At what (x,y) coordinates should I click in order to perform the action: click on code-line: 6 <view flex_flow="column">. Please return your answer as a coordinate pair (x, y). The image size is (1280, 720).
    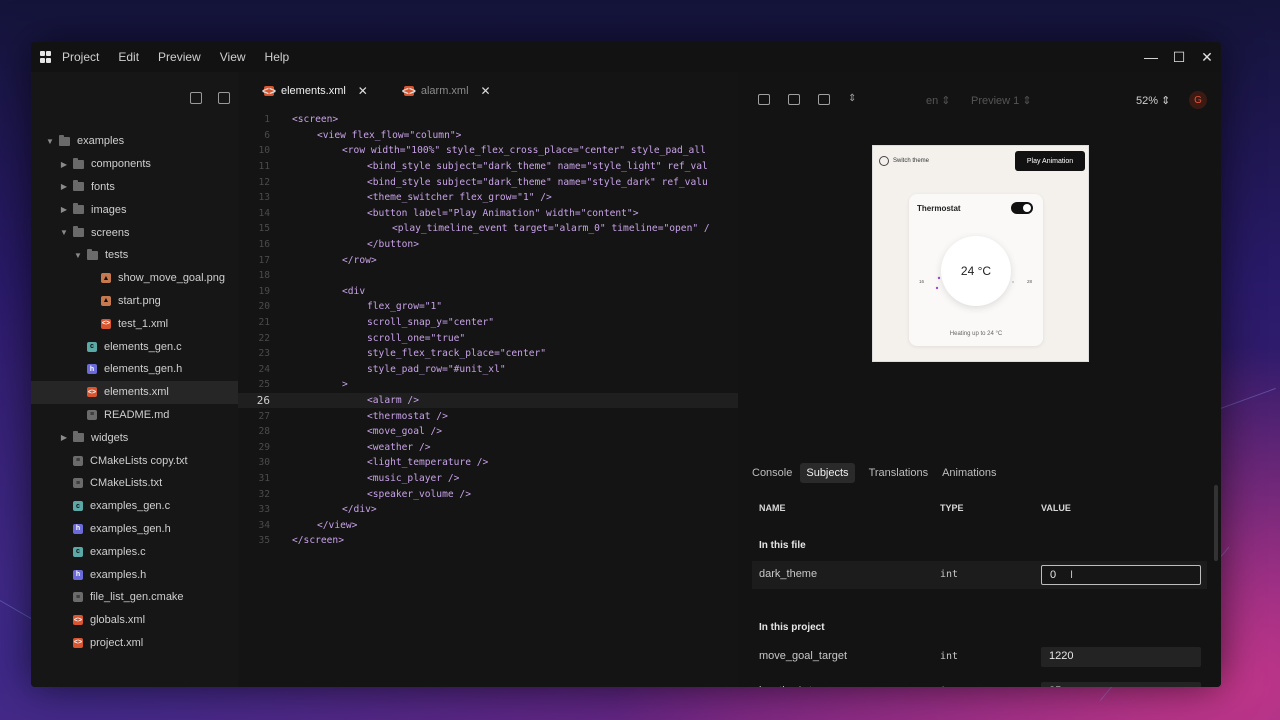
    Looking at the image, I should click on (488, 136).